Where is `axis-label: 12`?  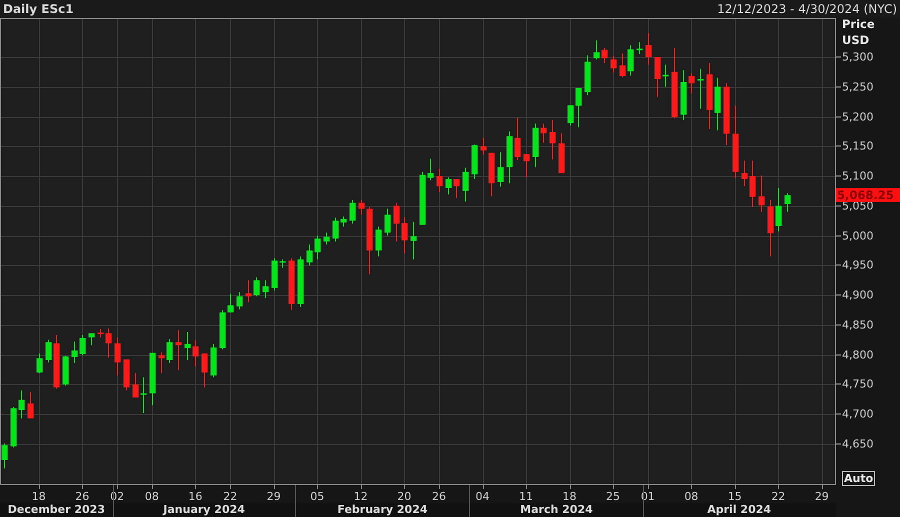
axis-label: 12 is located at coordinates (361, 496).